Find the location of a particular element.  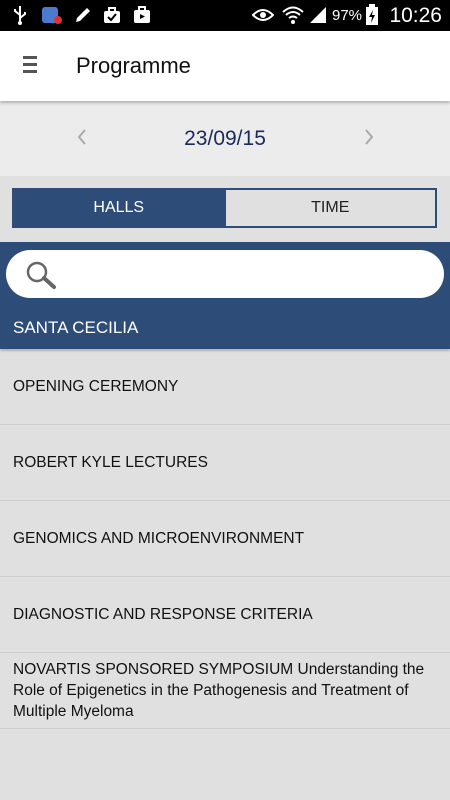

session-item: OPENING CEREMONY is located at coordinates (225, 387).